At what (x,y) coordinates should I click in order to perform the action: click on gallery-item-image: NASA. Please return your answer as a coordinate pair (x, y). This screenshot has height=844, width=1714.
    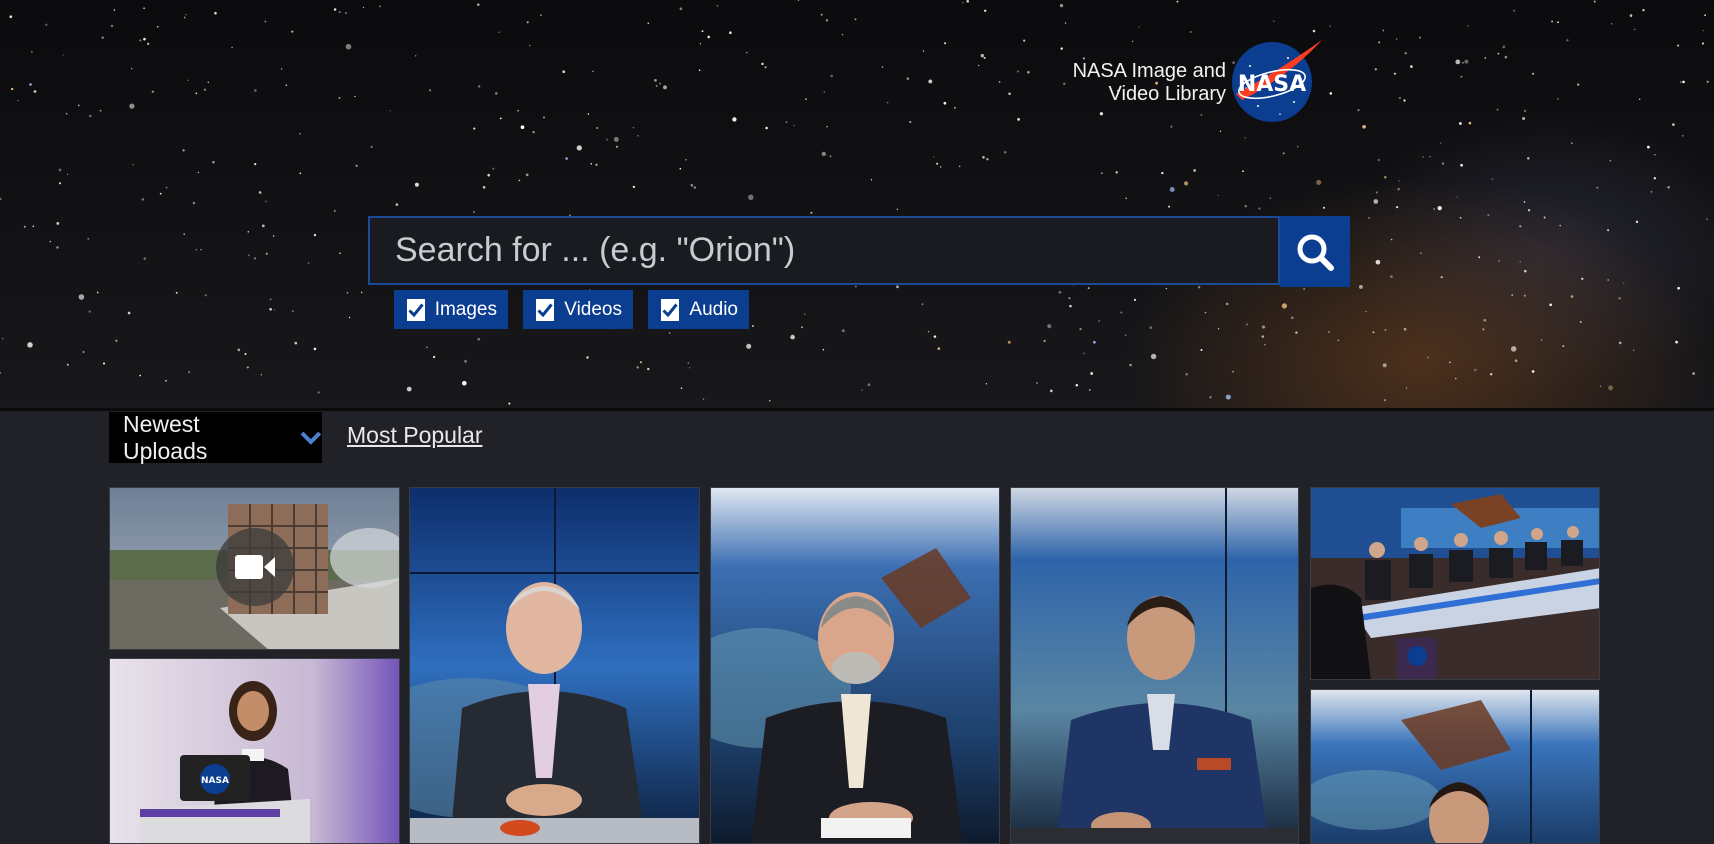
    Looking at the image, I should click on (254, 751).